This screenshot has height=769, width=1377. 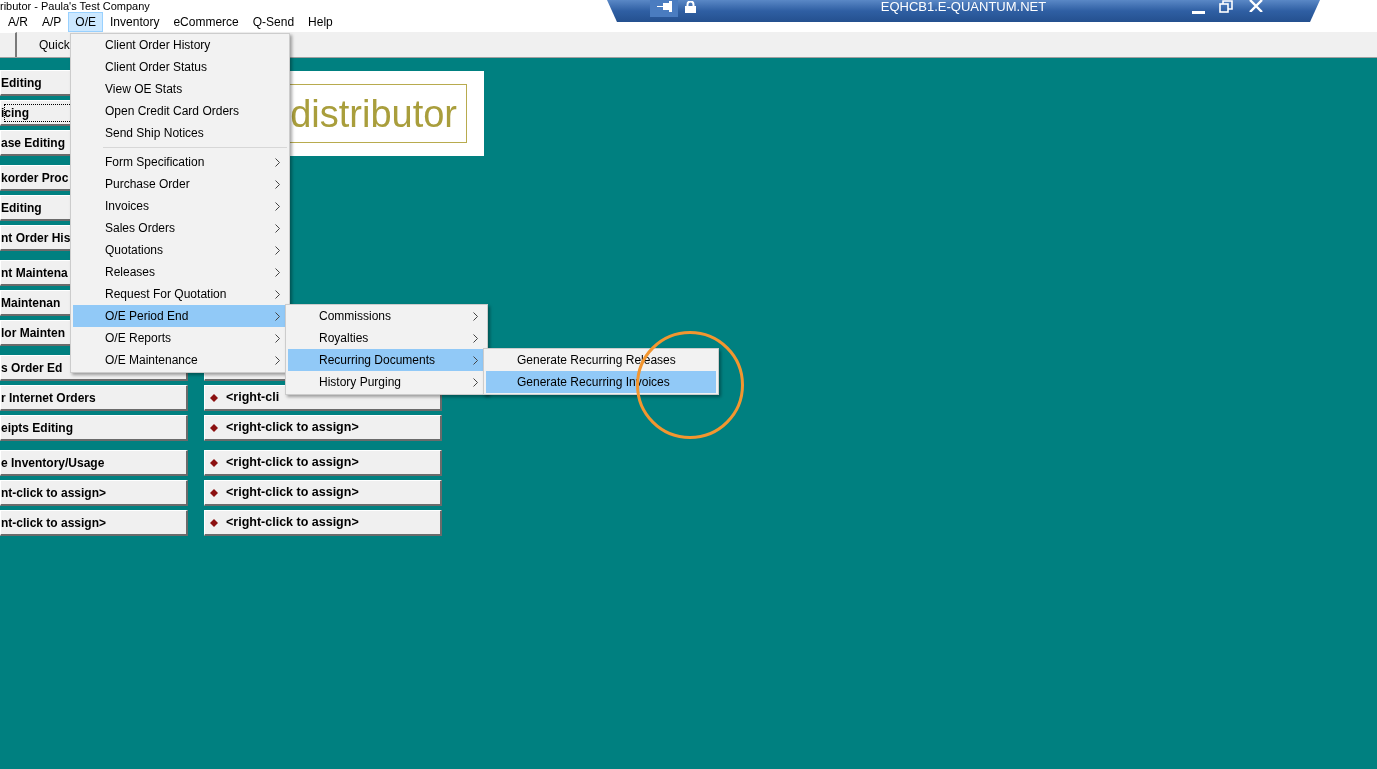 I want to click on window-title: ributor - Paula's Test Company, so click(x=75, y=6).